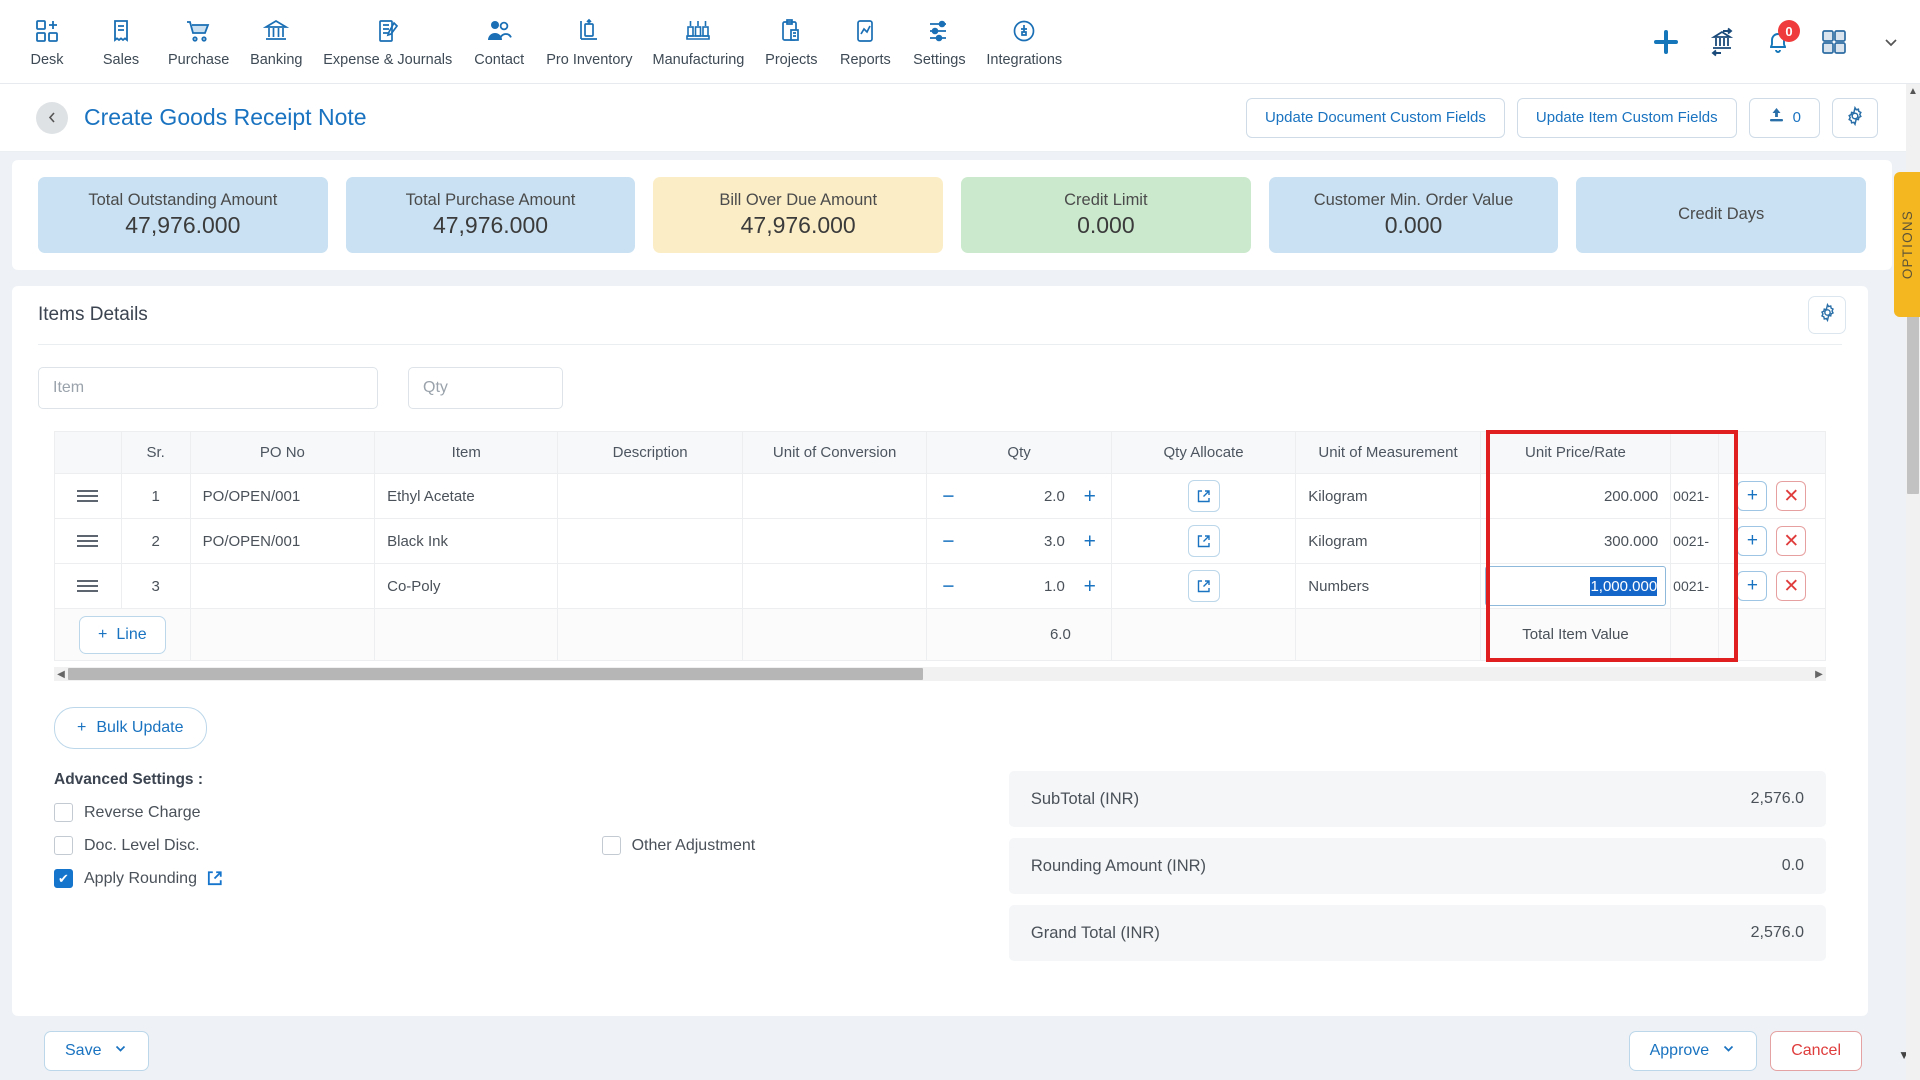 This screenshot has height=1080, width=1920. Describe the element at coordinates (282, 586) in the screenshot. I see `cell-po-no` at that location.